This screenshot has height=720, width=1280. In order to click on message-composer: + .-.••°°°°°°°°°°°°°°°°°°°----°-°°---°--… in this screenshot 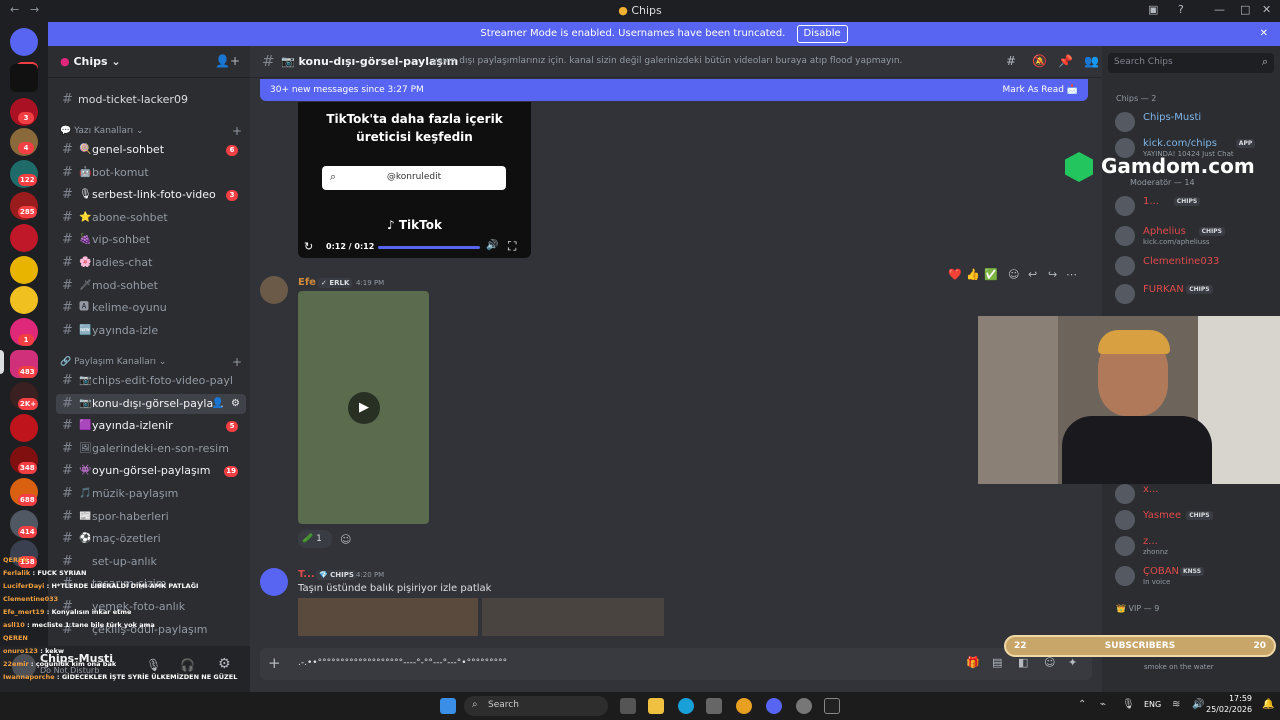, I will do `click(676, 664)`.